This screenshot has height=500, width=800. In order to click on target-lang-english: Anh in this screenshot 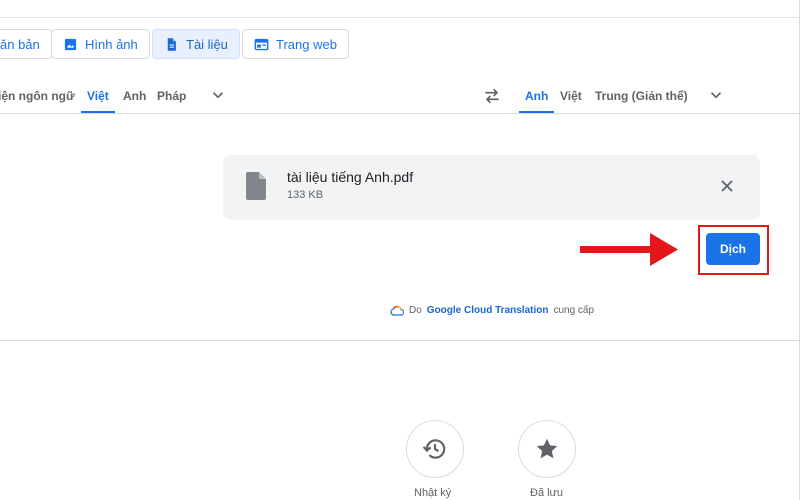, I will do `click(536, 95)`.